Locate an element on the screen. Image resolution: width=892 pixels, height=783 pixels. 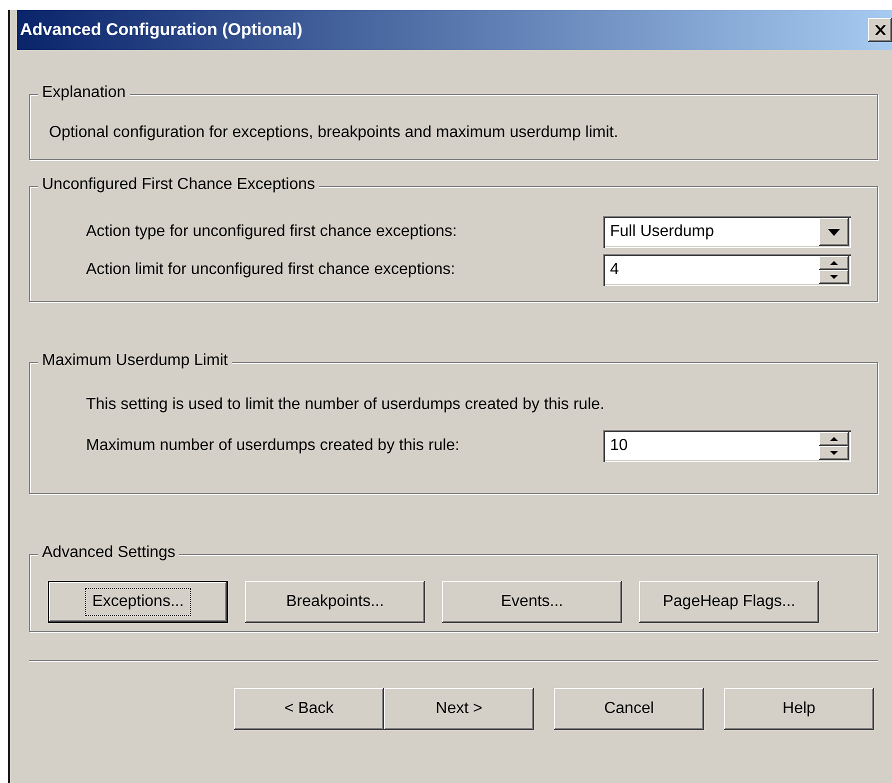
help-button: Help is located at coordinates (799, 709).